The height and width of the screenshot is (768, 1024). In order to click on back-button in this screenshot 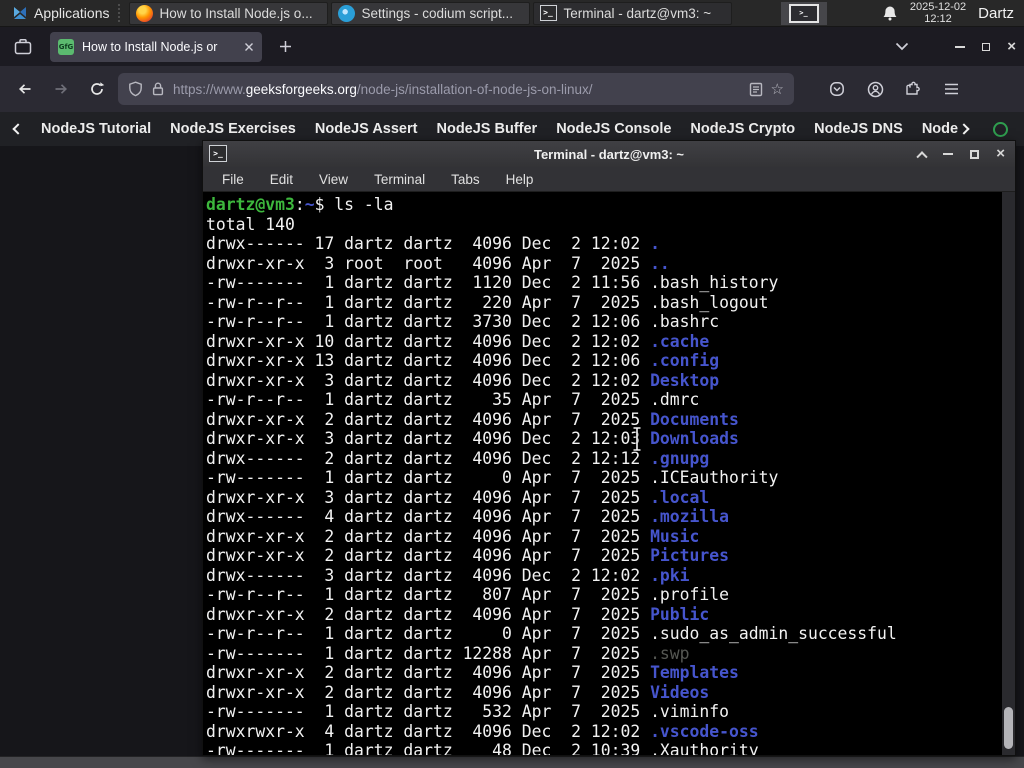, I will do `click(25, 89)`.